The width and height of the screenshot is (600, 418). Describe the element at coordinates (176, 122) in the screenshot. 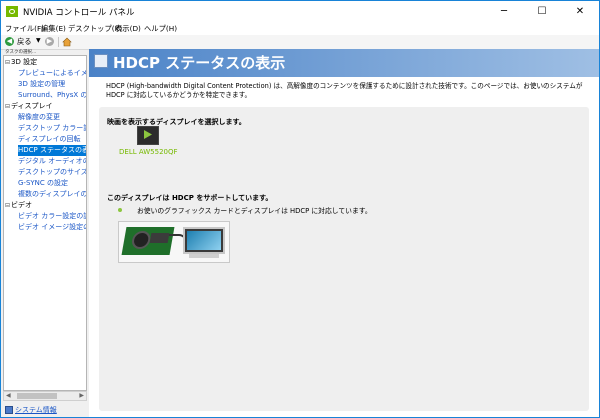

I see `select-display-label: 映画を表示するディスプレイを選択します。` at that location.